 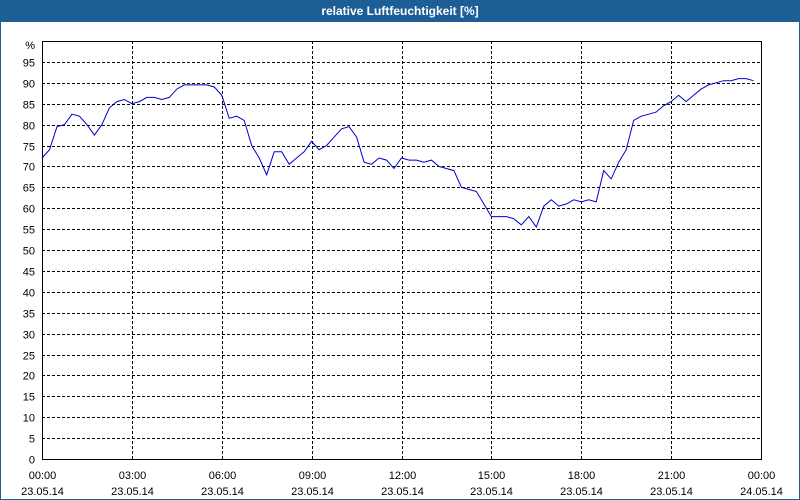 What do you see at coordinates (761, 492) in the screenshot?
I see `x-tick-date: 24.05.14` at bounding box center [761, 492].